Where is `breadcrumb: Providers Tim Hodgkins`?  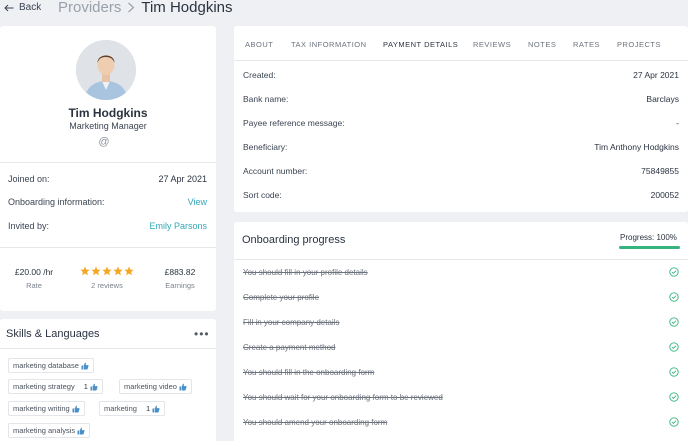 breadcrumb: Providers Tim Hodgkins is located at coordinates (145, 8).